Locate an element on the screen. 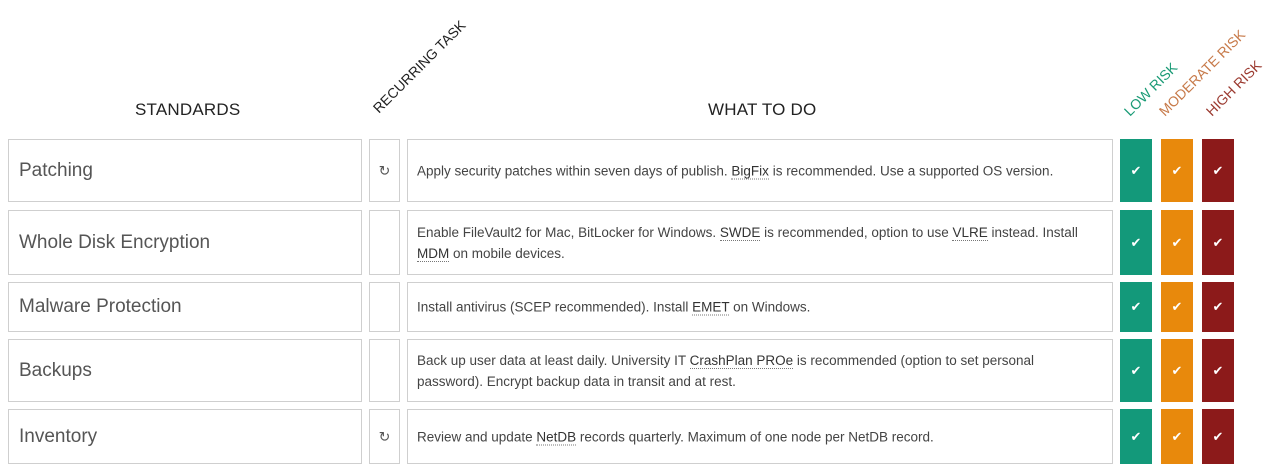 Image resolution: width=1282 pixels, height=464 pixels. standard-name-cell: Whole Disk Encryption is located at coordinates (185, 242).